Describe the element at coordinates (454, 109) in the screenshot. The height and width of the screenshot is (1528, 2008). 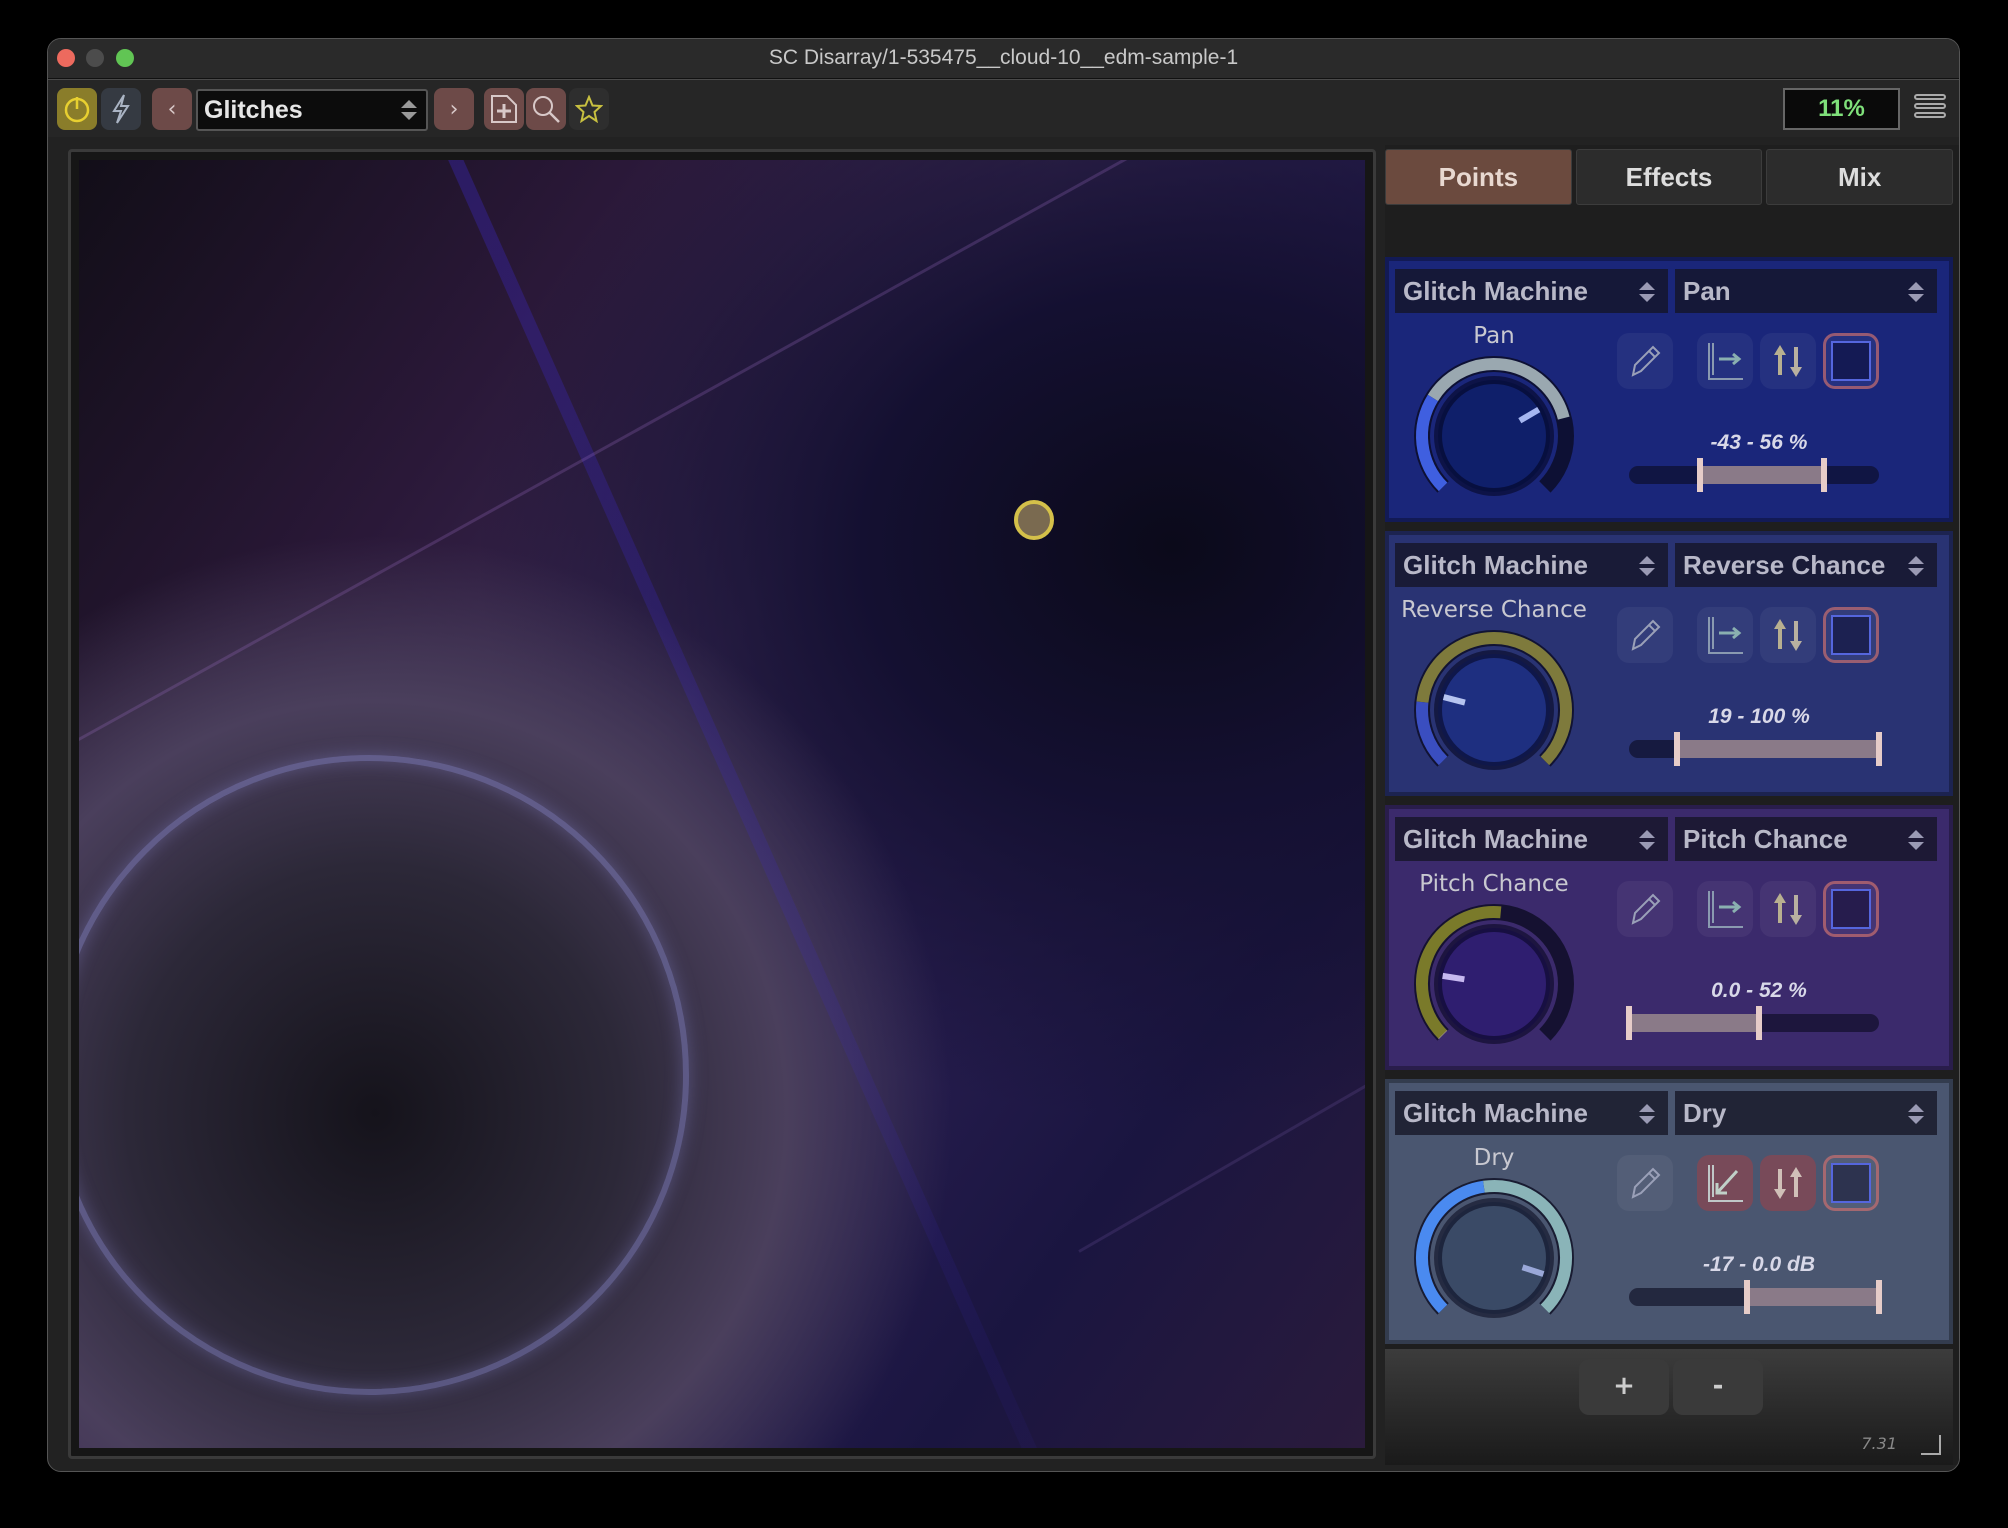
I see `next-preset-button: ›` at that location.